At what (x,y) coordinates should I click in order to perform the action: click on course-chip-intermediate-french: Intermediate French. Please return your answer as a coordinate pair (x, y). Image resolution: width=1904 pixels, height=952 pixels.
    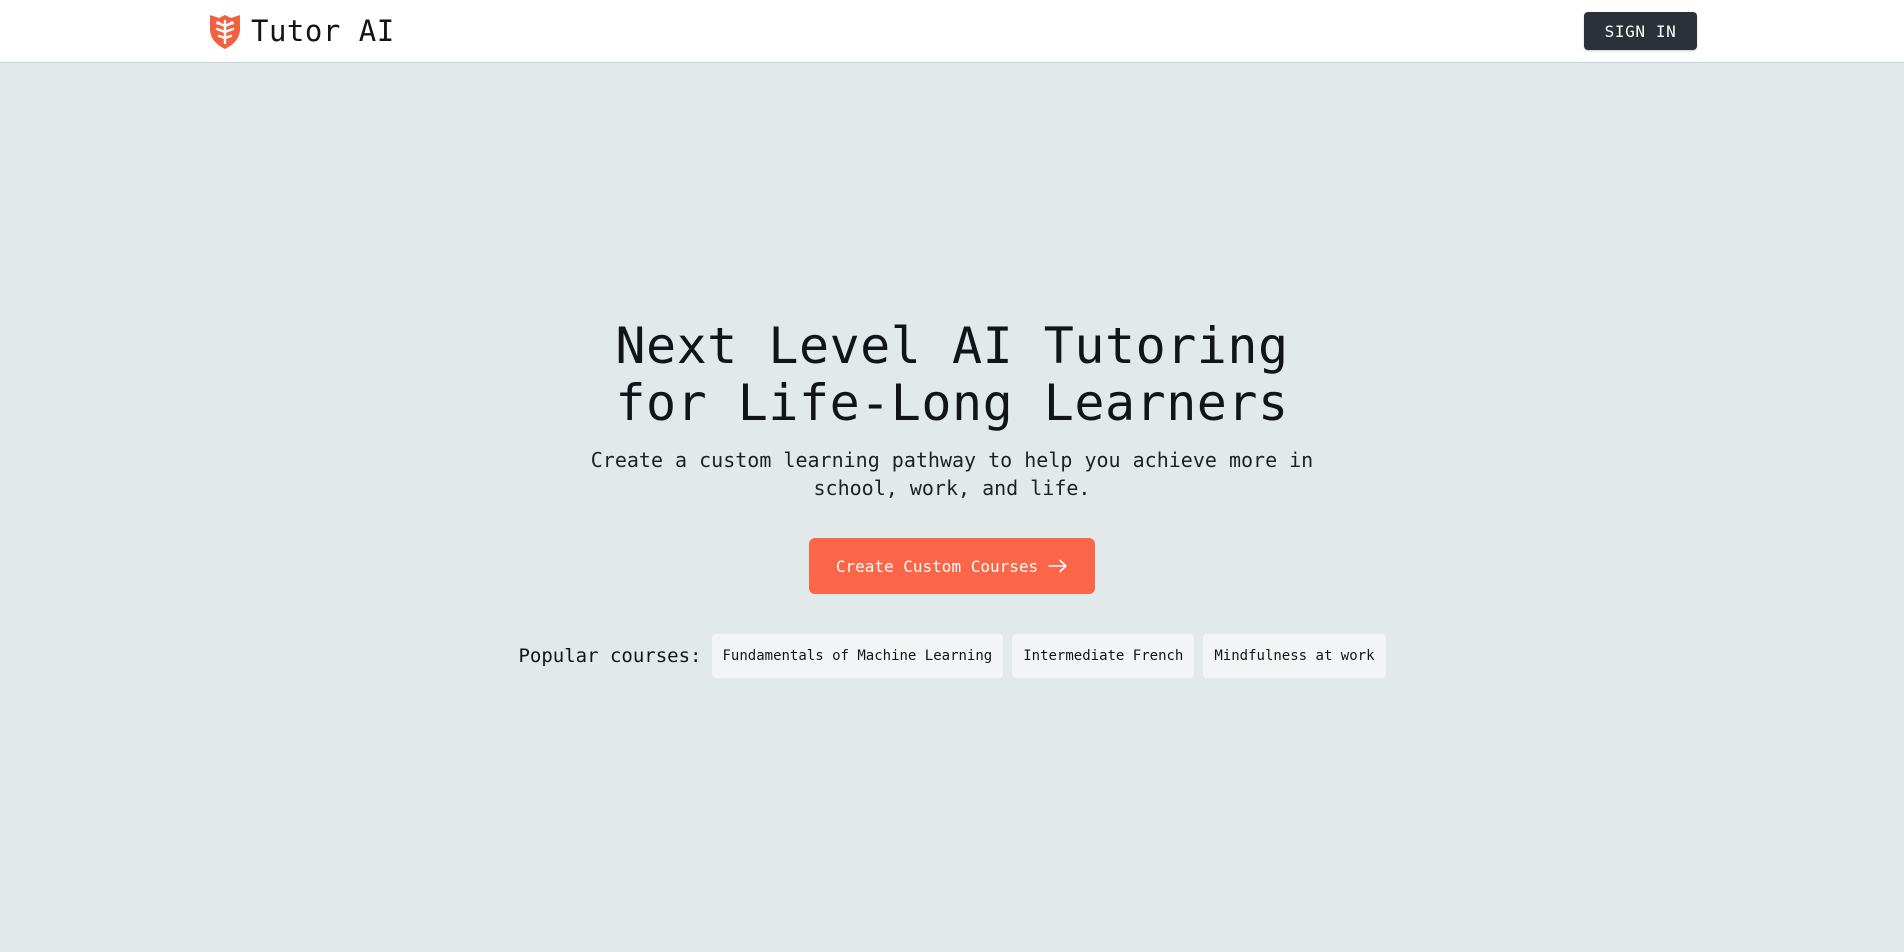
    Looking at the image, I should click on (1103, 656).